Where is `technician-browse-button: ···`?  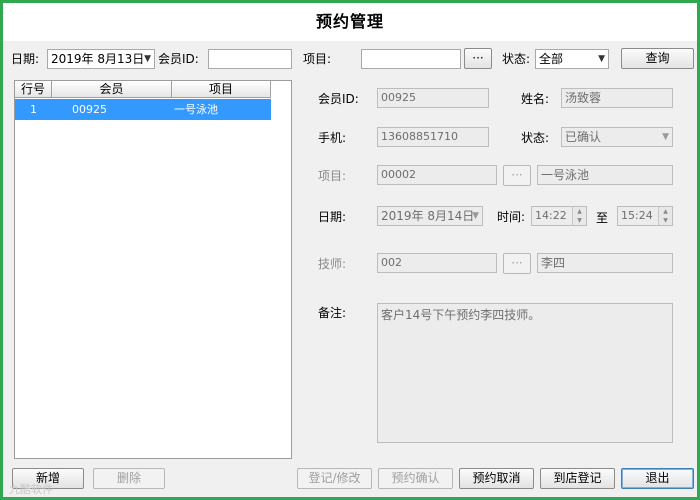 technician-browse-button: ··· is located at coordinates (517, 263).